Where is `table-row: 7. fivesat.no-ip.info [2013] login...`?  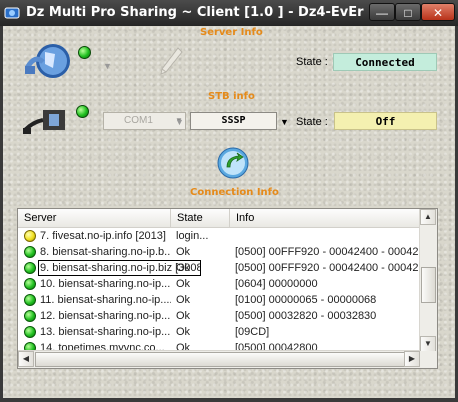 table-row: 7. fivesat.no-ip.info [2013] login... is located at coordinates (219, 236).